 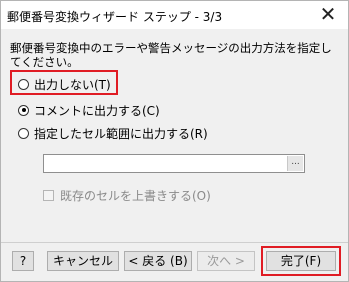 I want to click on close-icon: ✕, so click(x=328, y=14).